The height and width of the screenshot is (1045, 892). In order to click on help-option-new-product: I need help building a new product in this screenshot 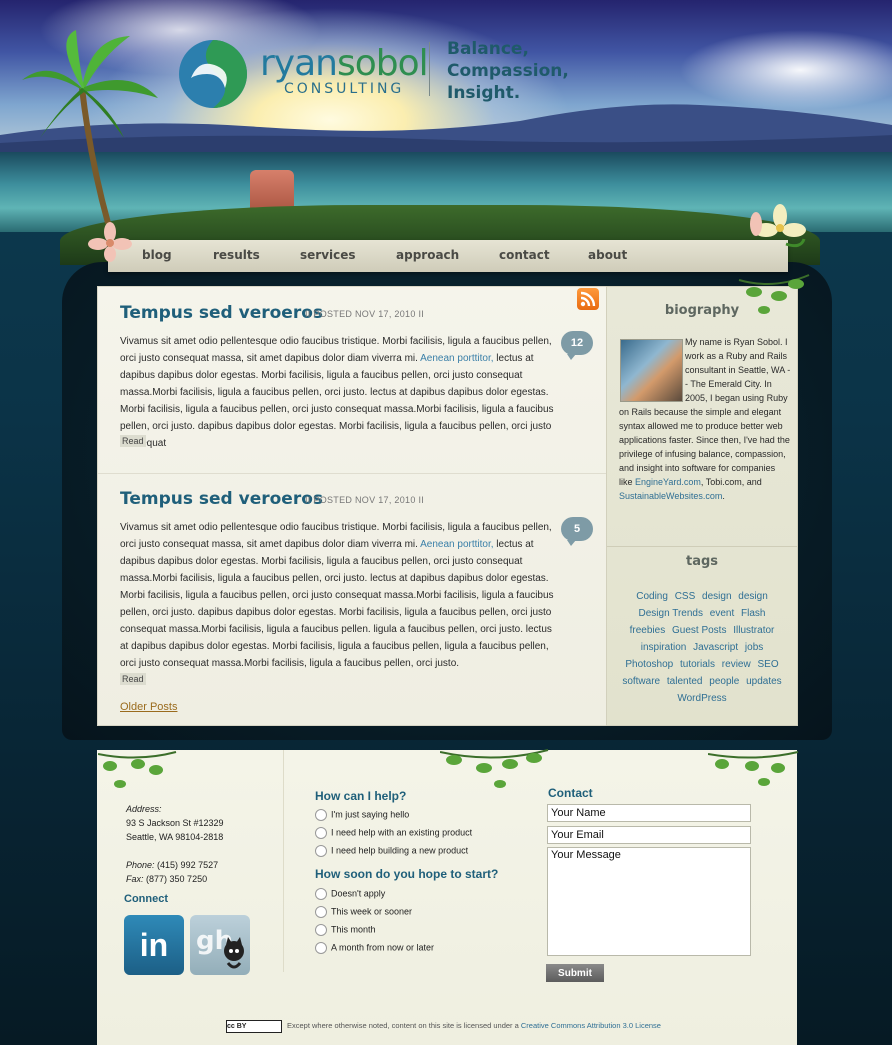, I will do `click(391, 851)`.